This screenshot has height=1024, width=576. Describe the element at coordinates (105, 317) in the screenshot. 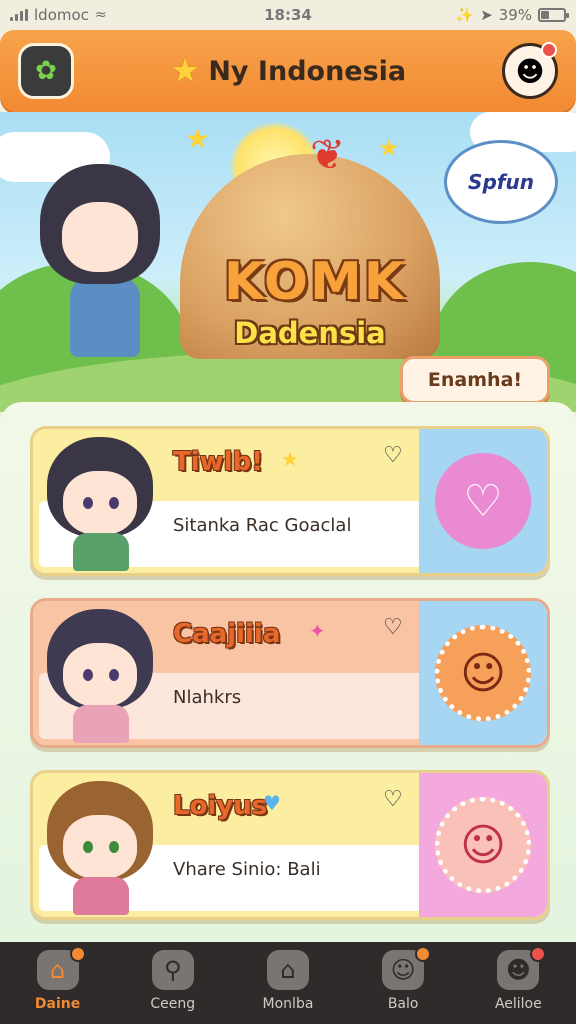

I see `mascot-body-illustration` at that location.